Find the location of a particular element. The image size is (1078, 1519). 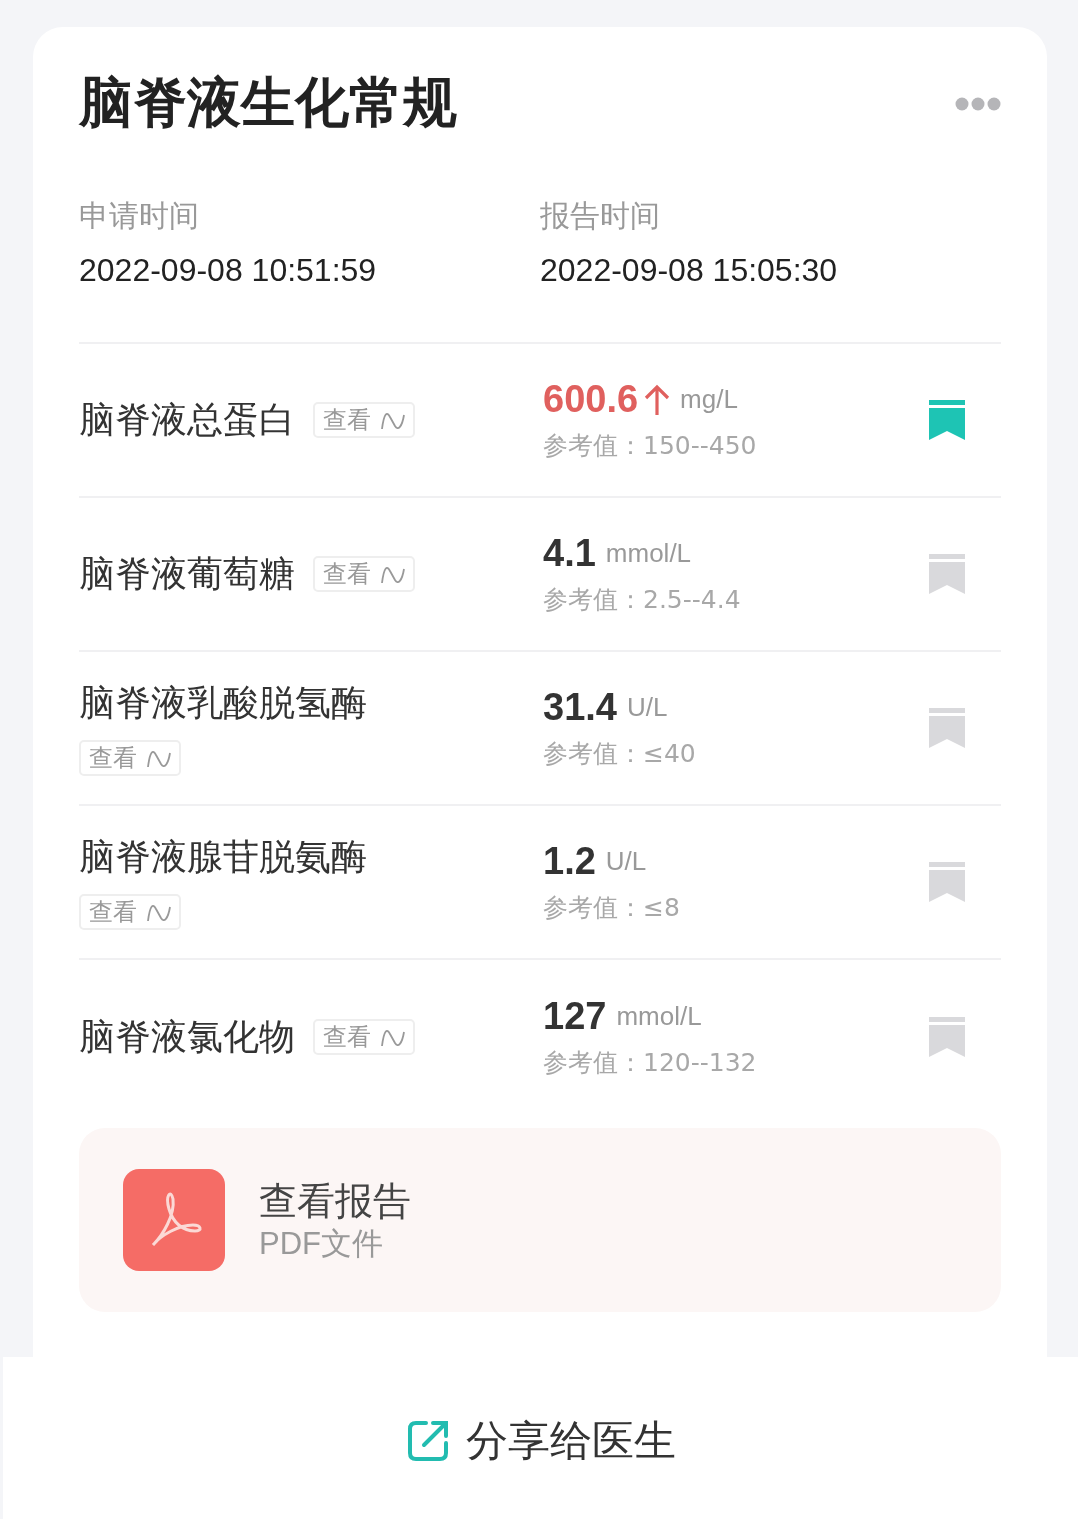

report-title: 脑脊液生化常规 is located at coordinates (268, 103).